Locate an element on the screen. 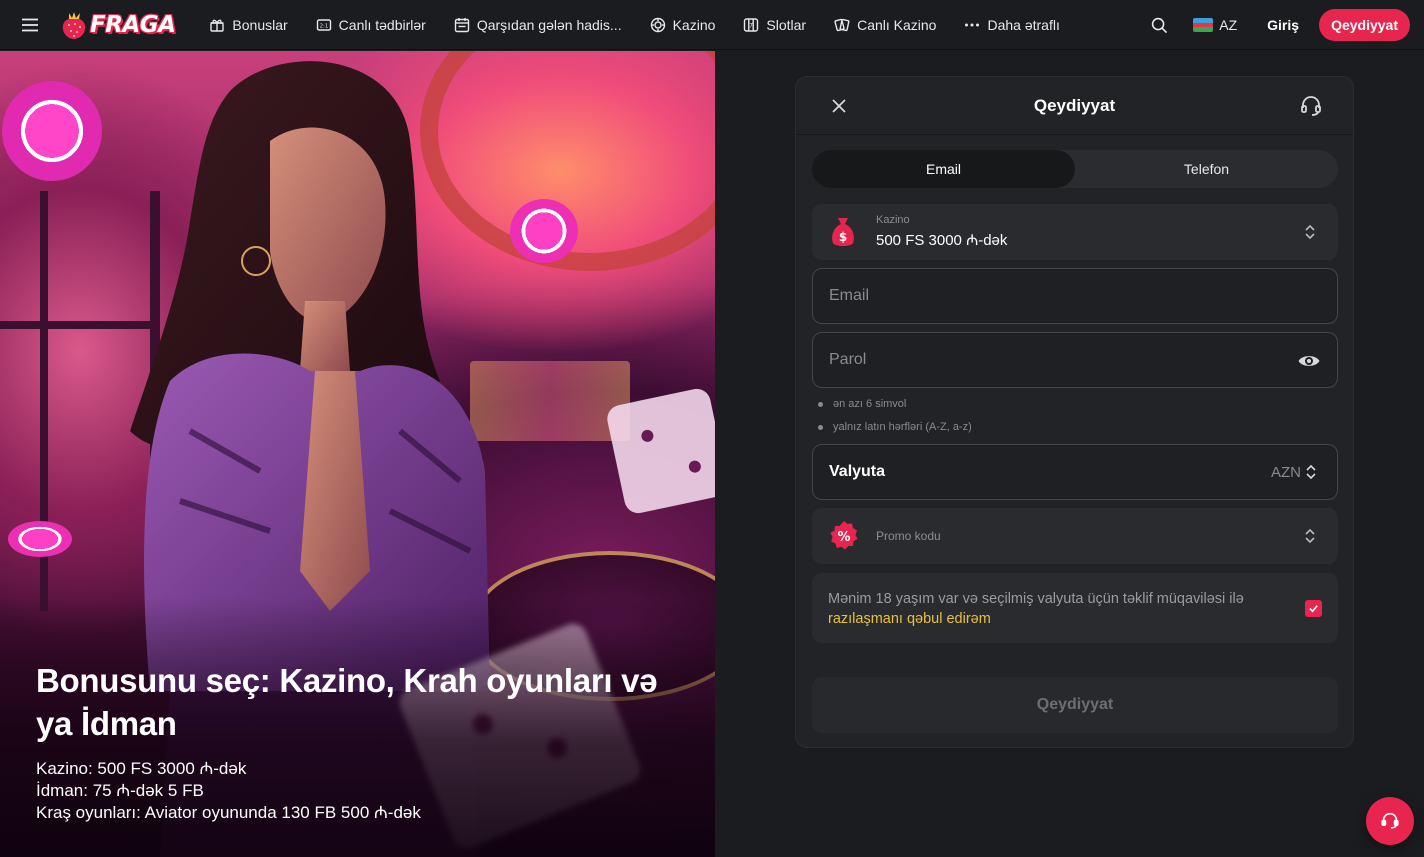 The width and height of the screenshot is (1424, 857). support-headset-icon is located at coordinates (1311, 106).